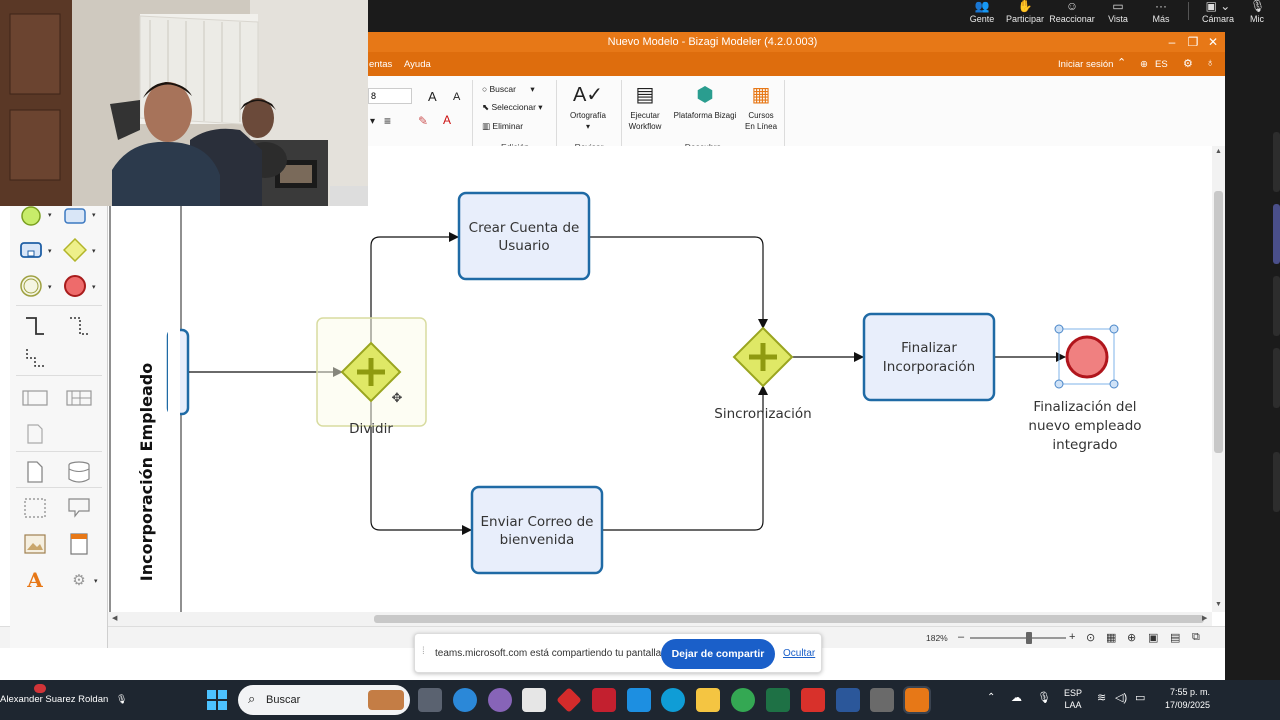 This screenshot has height=720, width=1280. What do you see at coordinates (79, 508) in the screenshot?
I see `annotation-shape` at bounding box center [79, 508].